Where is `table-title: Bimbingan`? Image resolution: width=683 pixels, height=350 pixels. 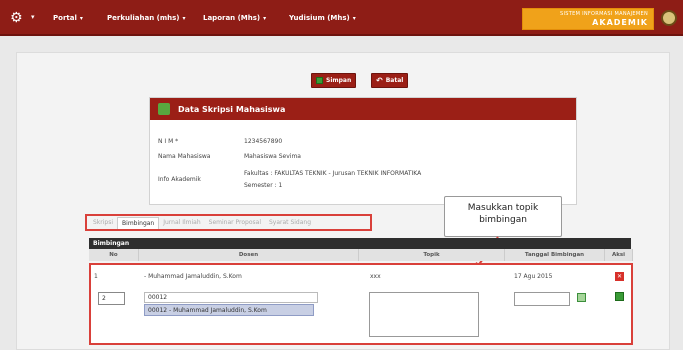
table-title: Bimbingan is located at coordinates (360, 243).